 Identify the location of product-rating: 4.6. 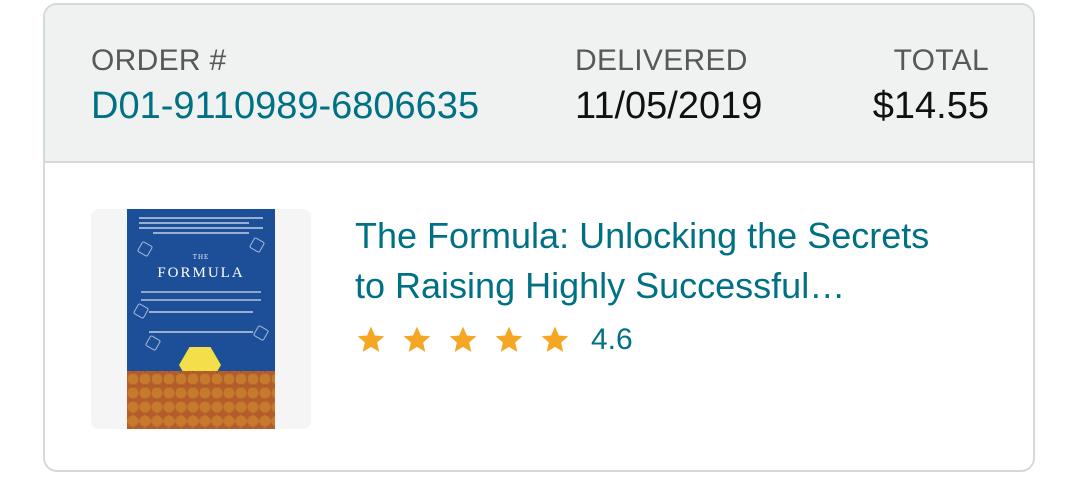
(494, 340).